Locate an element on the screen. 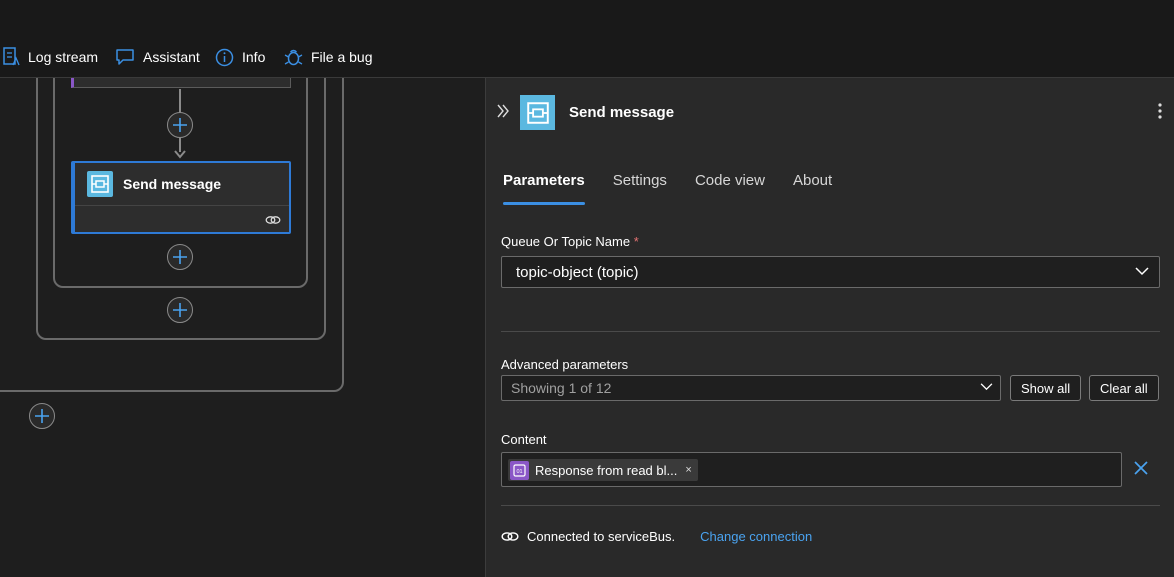 This screenshot has width=1174, height=577. previous-action-card is located at coordinates (181, 83).